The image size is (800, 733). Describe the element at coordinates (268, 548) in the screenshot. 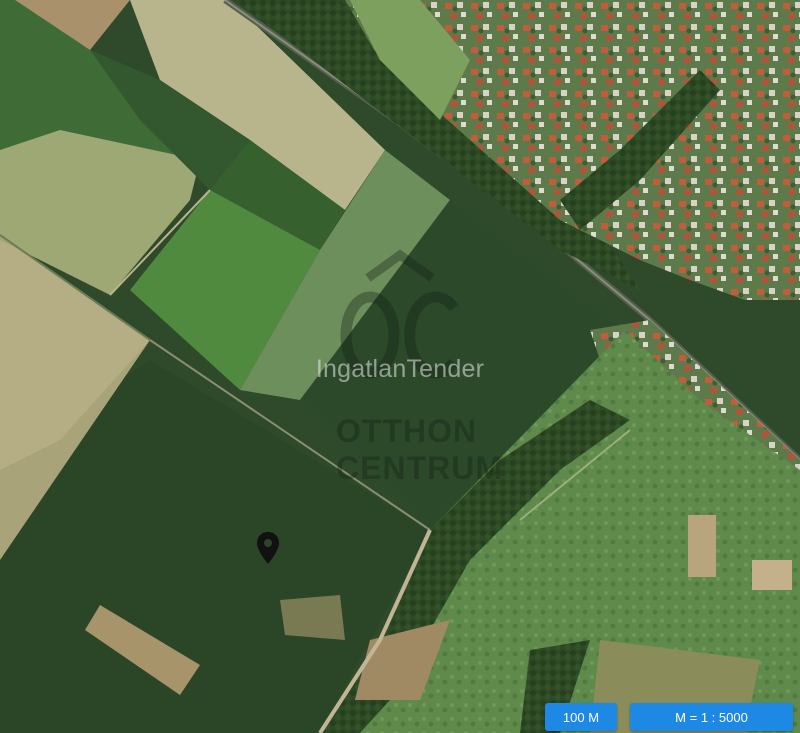

I see `map-pin-icon` at that location.